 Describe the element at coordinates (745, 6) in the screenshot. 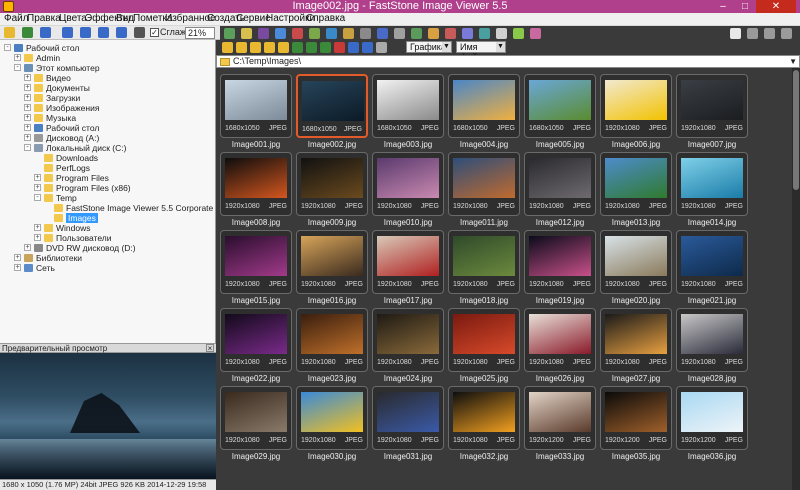

I see `maximize-button: □` at that location.